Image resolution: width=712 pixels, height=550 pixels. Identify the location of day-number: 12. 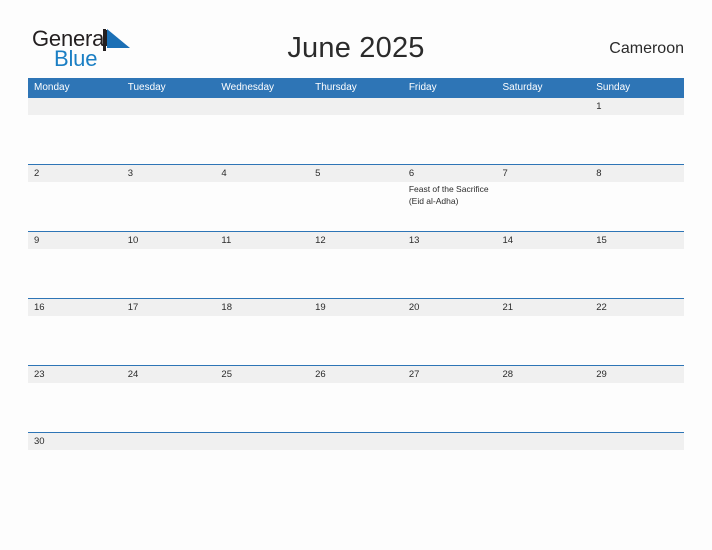
(320, 240).